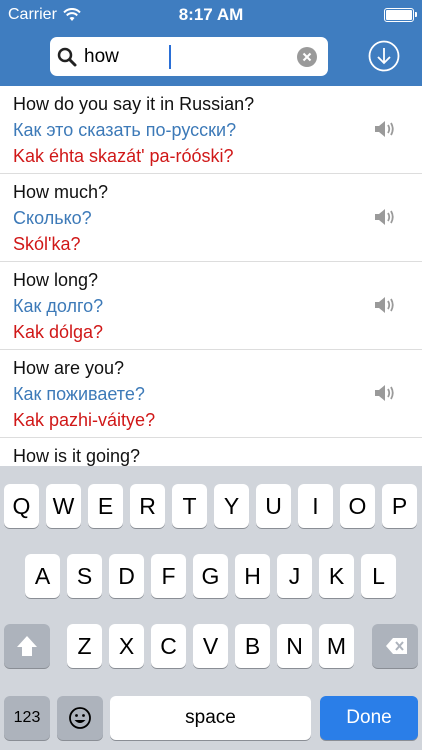 The height and width of the screenshot is (750, 422). What do you see at coordinates (210, 576) in the screenshot?
I see `key-g: G` at bounding box center [210, 576].